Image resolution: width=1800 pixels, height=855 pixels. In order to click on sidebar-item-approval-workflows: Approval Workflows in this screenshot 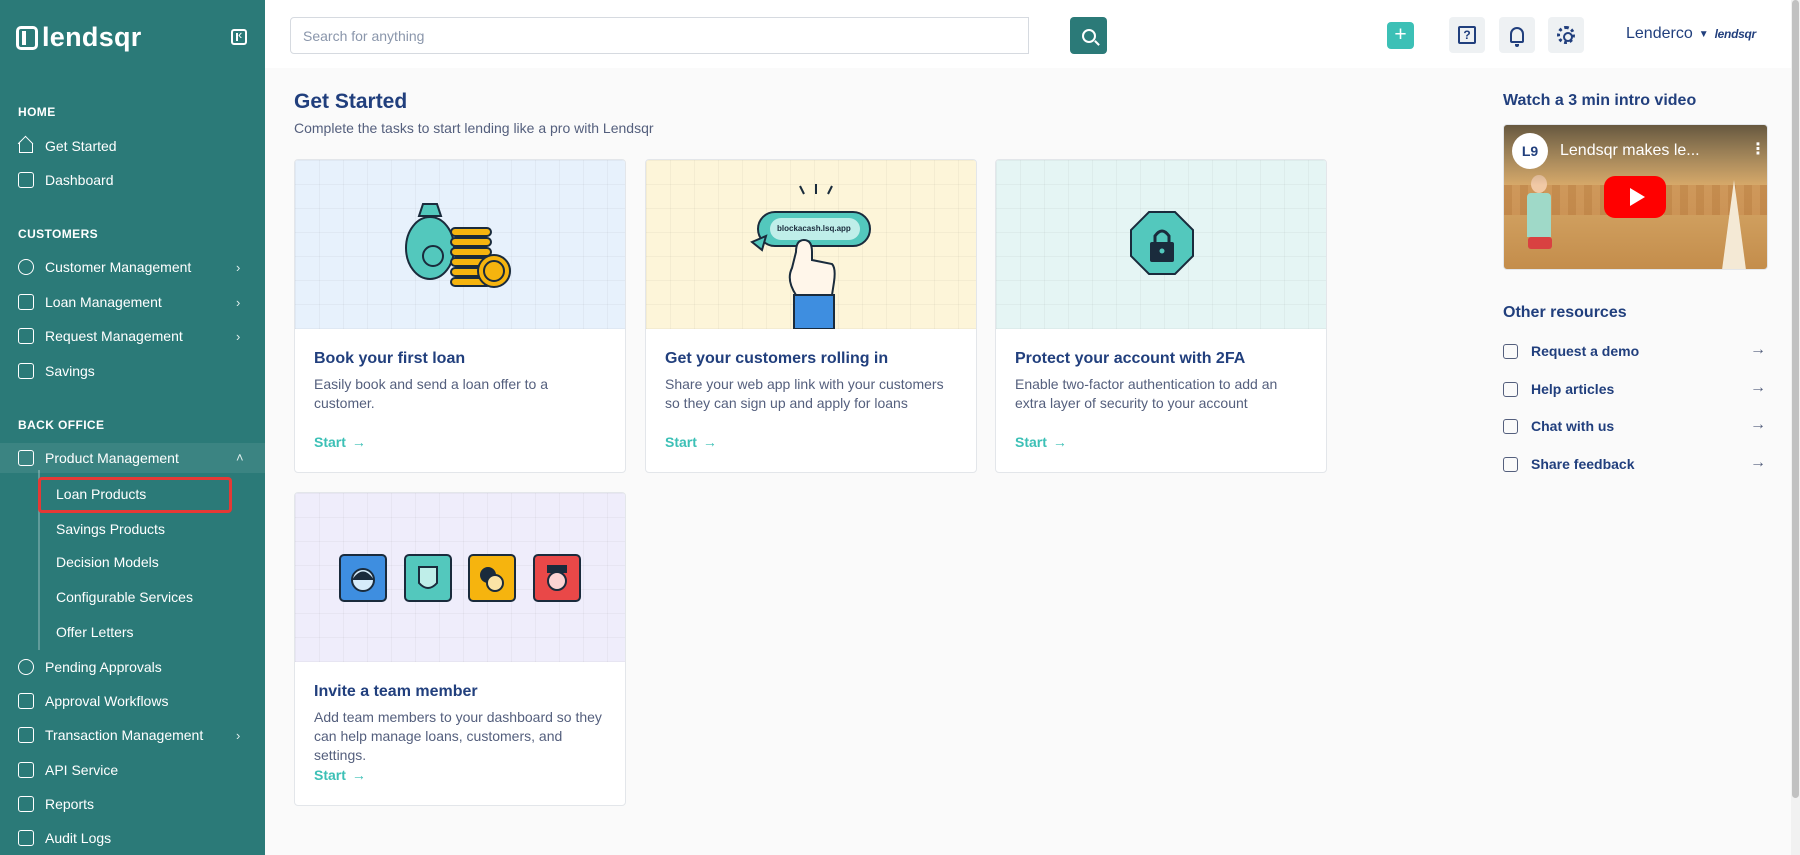, I will do `click(132, 701)`.